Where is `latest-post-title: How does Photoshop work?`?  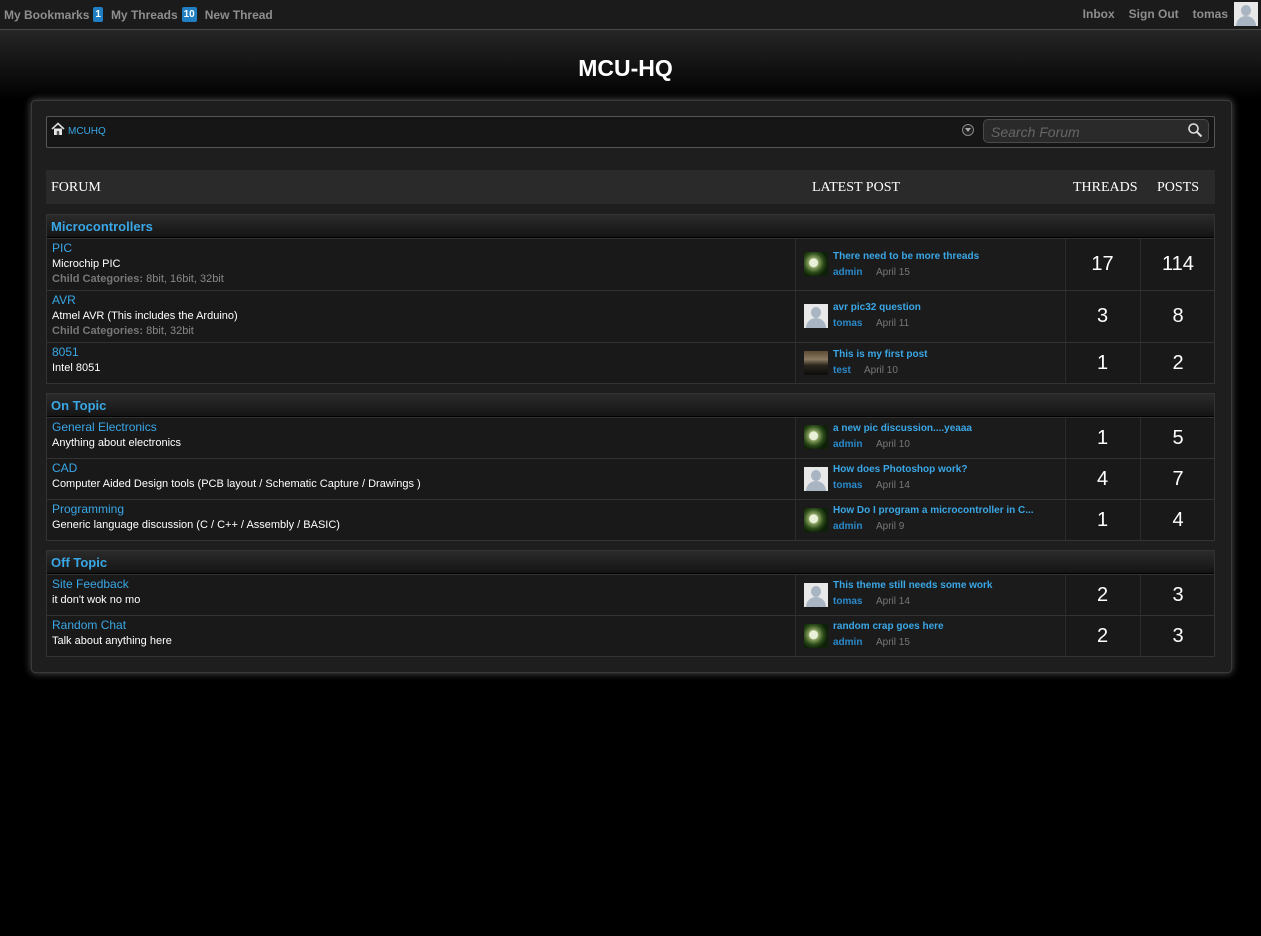 latest-post-title: How does Photoshop work? is located at coordinates (944, 469).